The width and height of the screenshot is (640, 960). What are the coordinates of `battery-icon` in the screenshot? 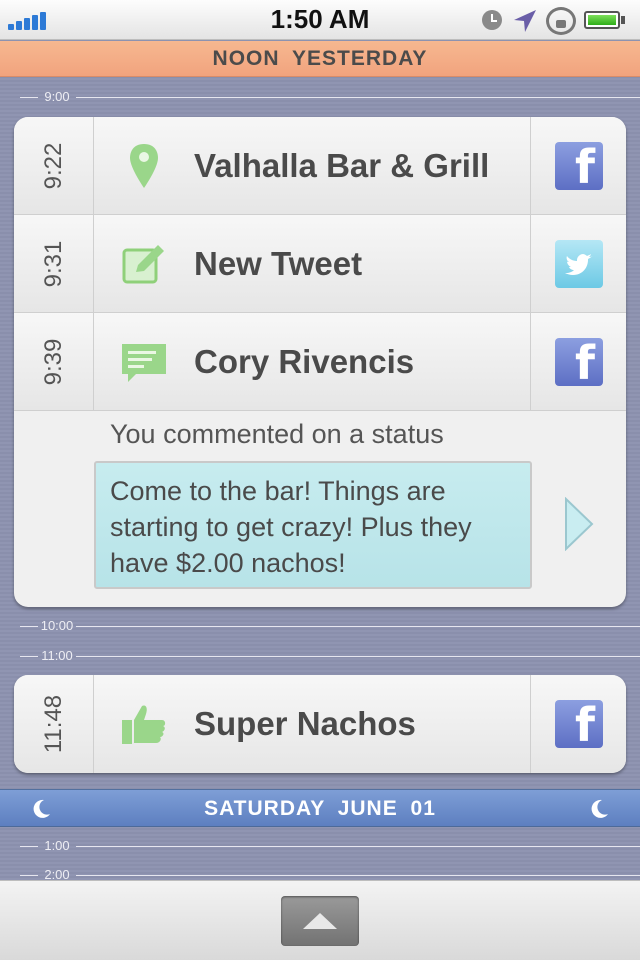 It's located at (602, 20).